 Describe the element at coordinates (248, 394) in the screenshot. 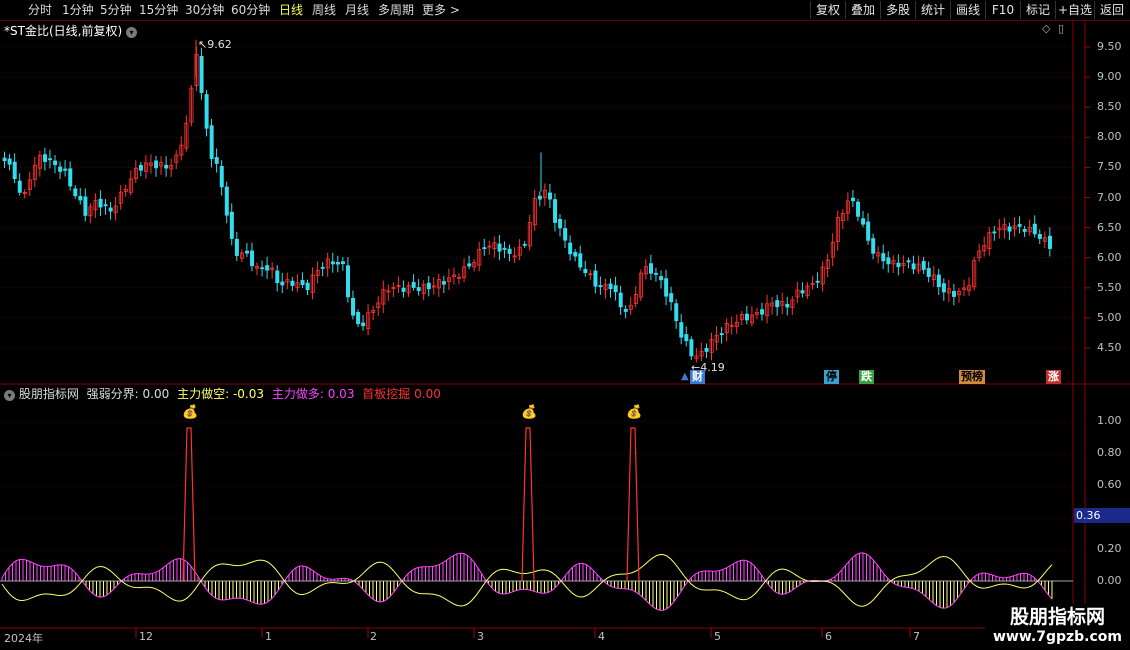

I see `main-short-value: -0.03` at that location.